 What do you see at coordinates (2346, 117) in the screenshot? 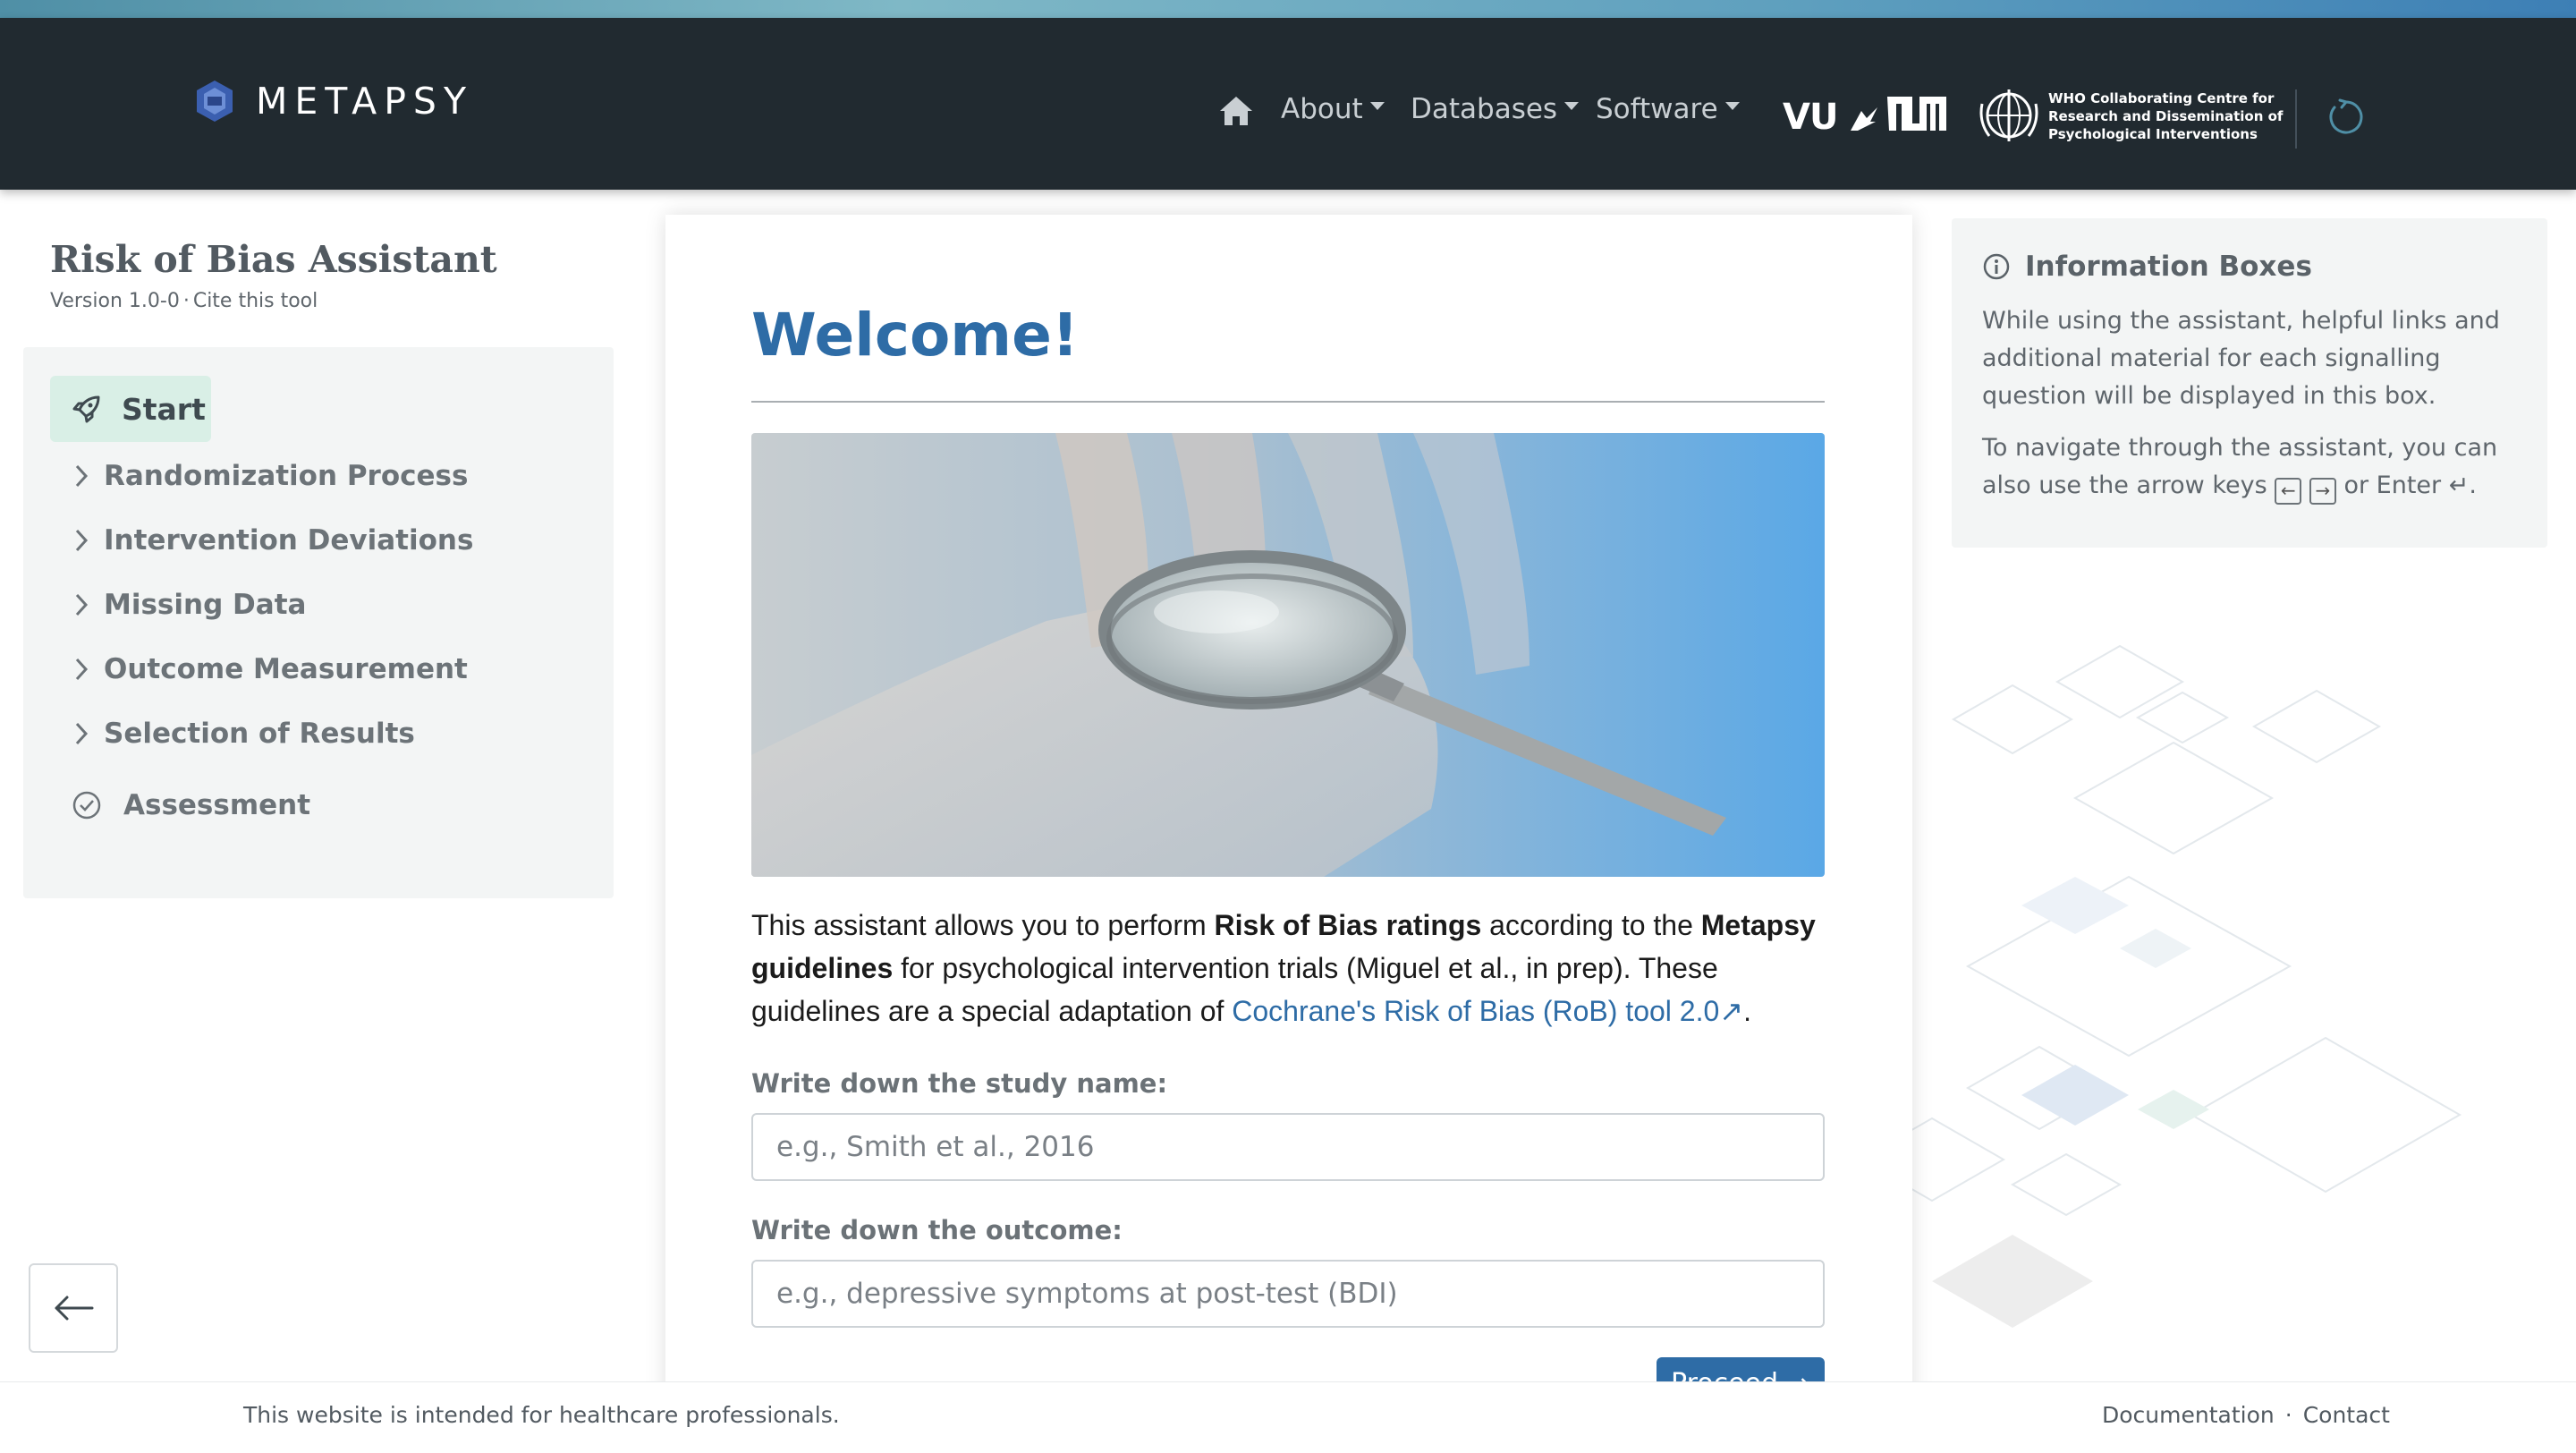
I see `refresh-icon` at bounding box center [2346, 117].